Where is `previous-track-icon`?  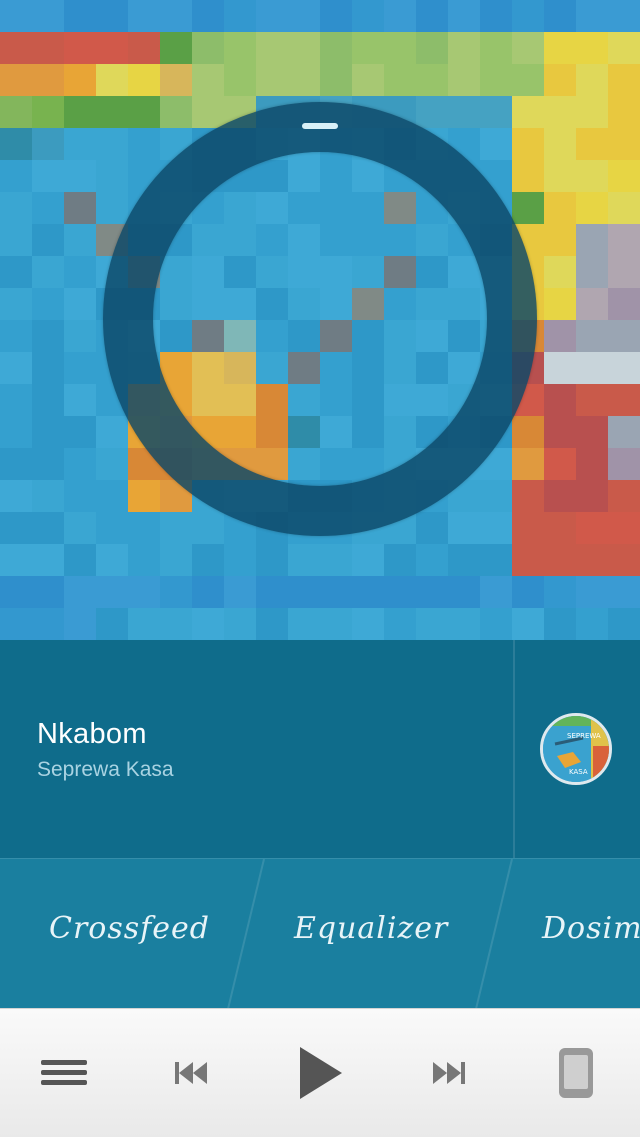
previous-track-icon is located at coordinates (191, 1073).